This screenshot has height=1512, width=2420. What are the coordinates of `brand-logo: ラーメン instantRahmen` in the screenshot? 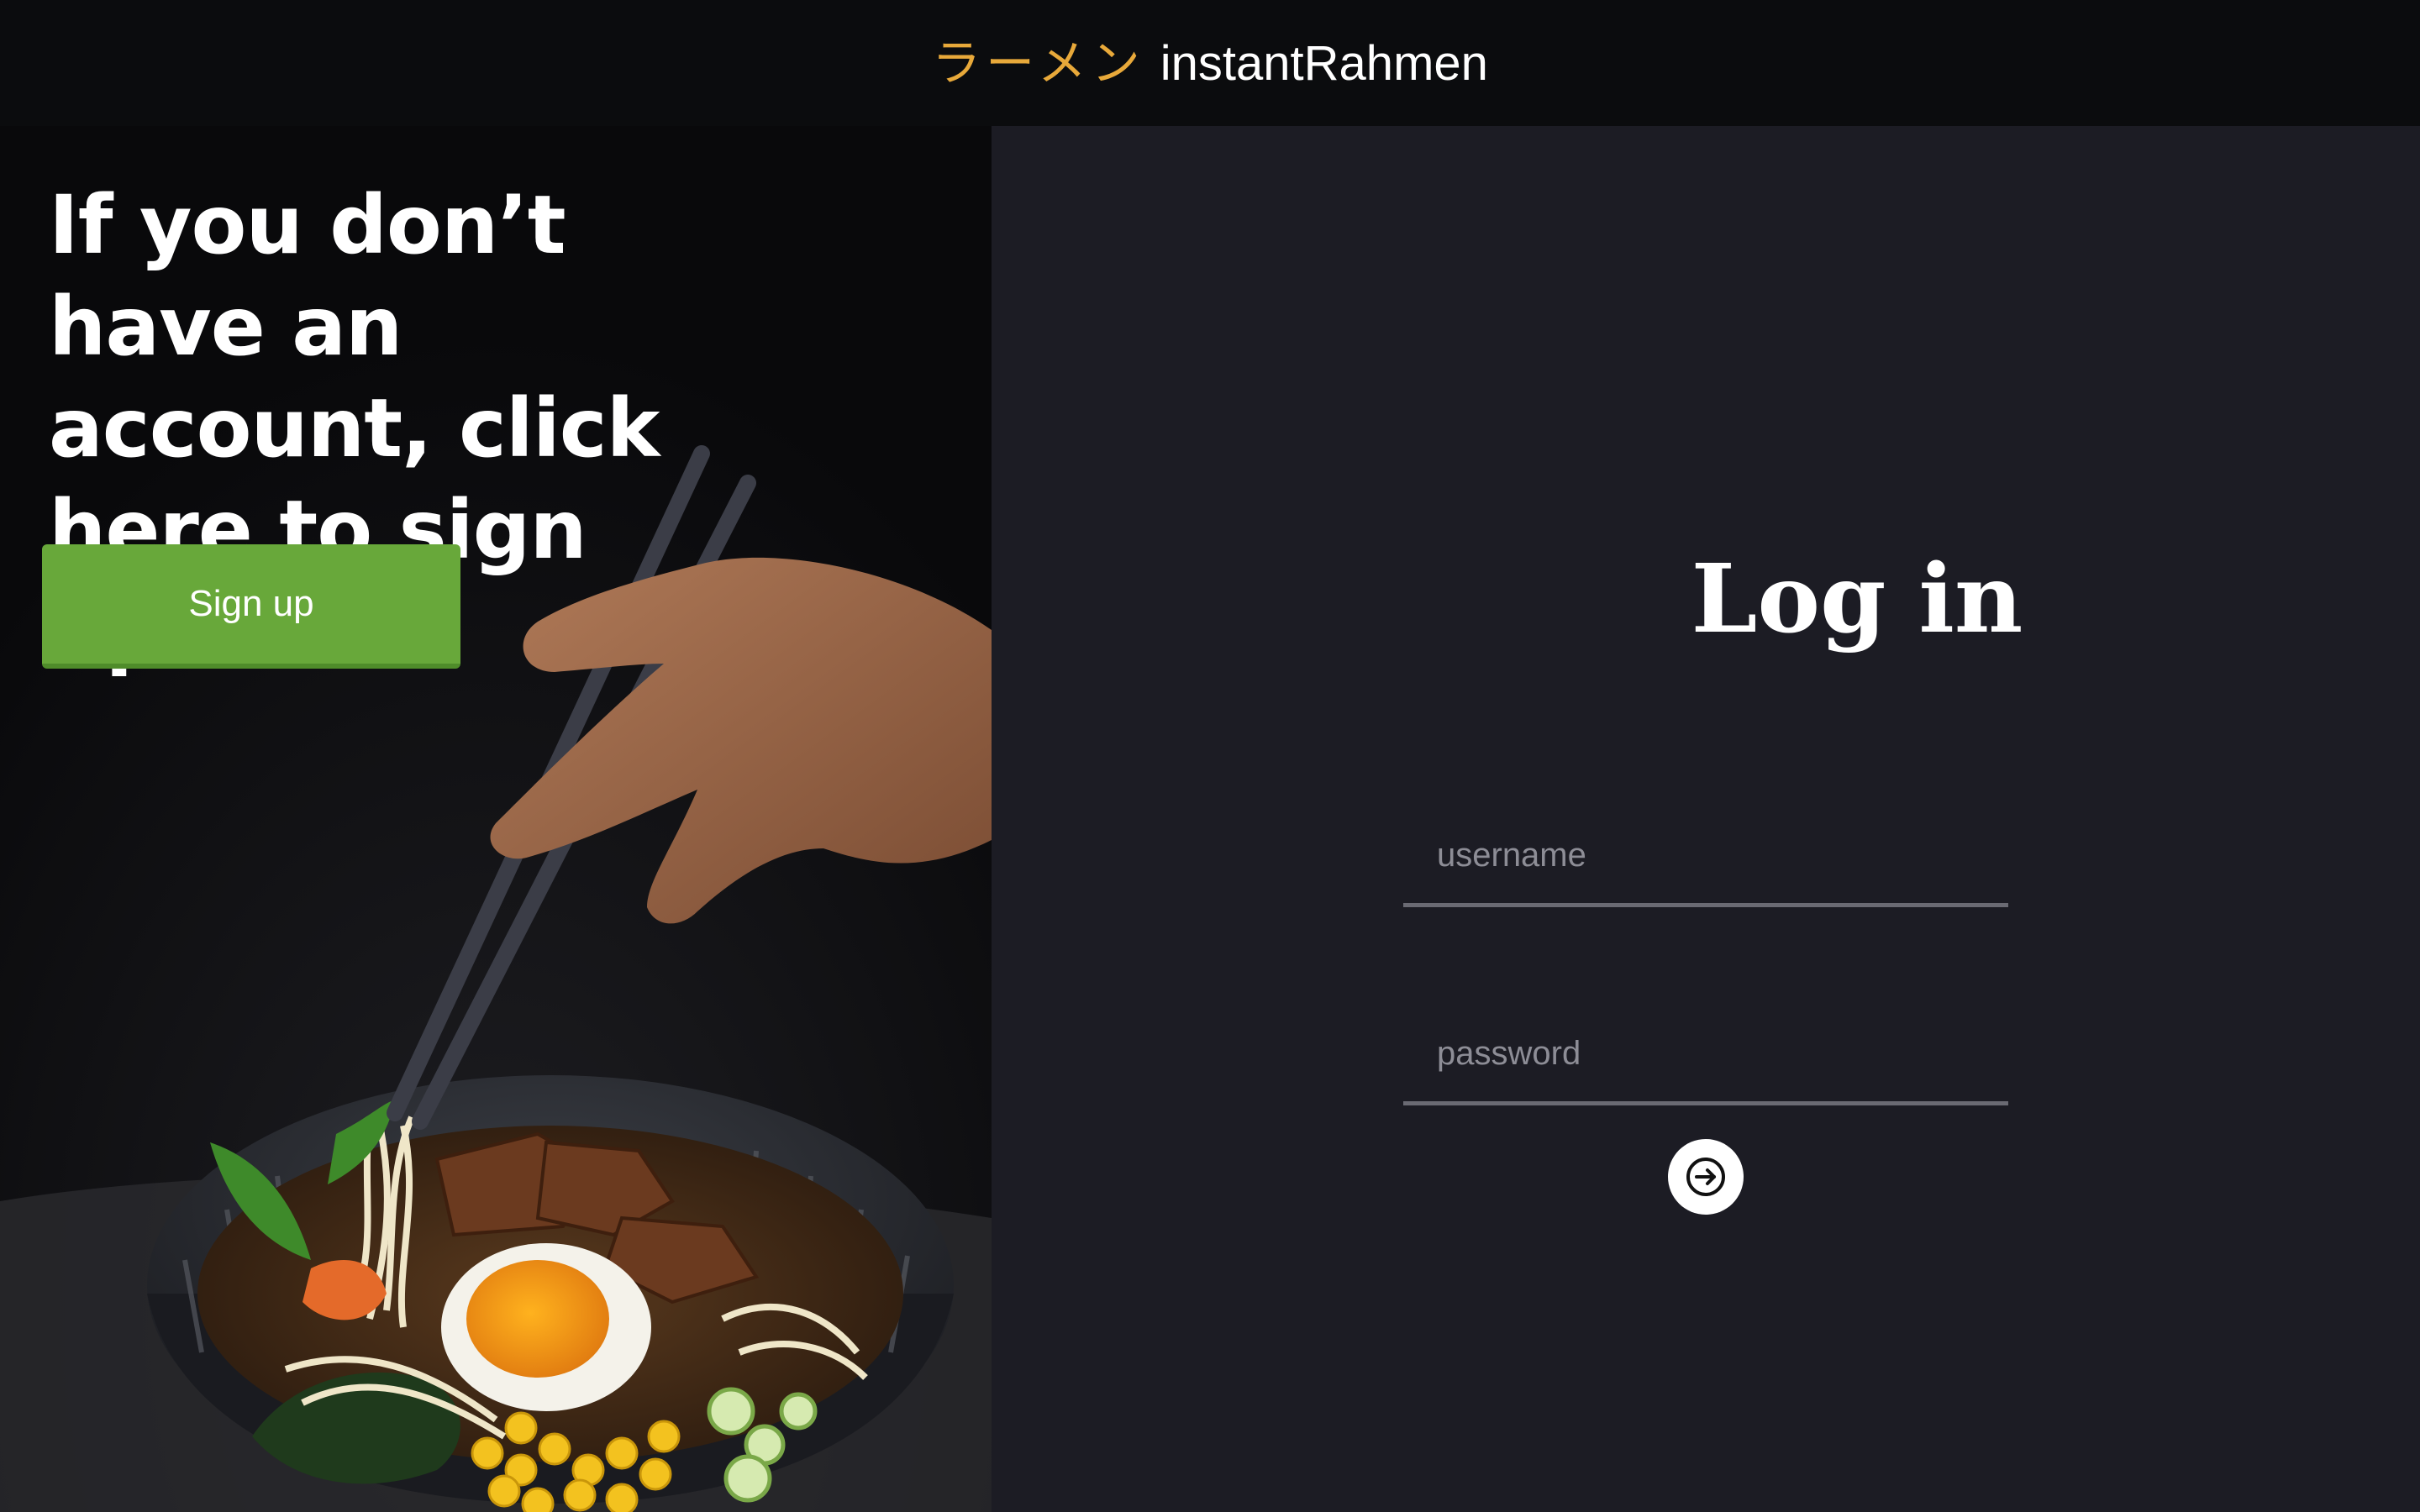 It's located at (1210, 63).